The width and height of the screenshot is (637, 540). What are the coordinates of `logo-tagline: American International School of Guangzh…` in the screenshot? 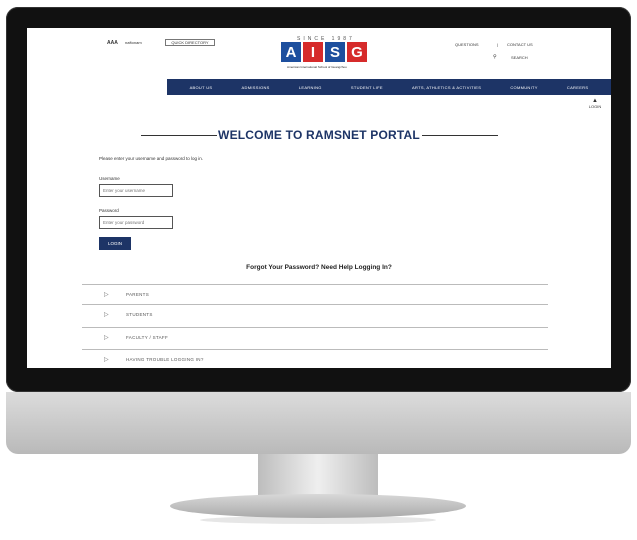 It's located at (317, 67).